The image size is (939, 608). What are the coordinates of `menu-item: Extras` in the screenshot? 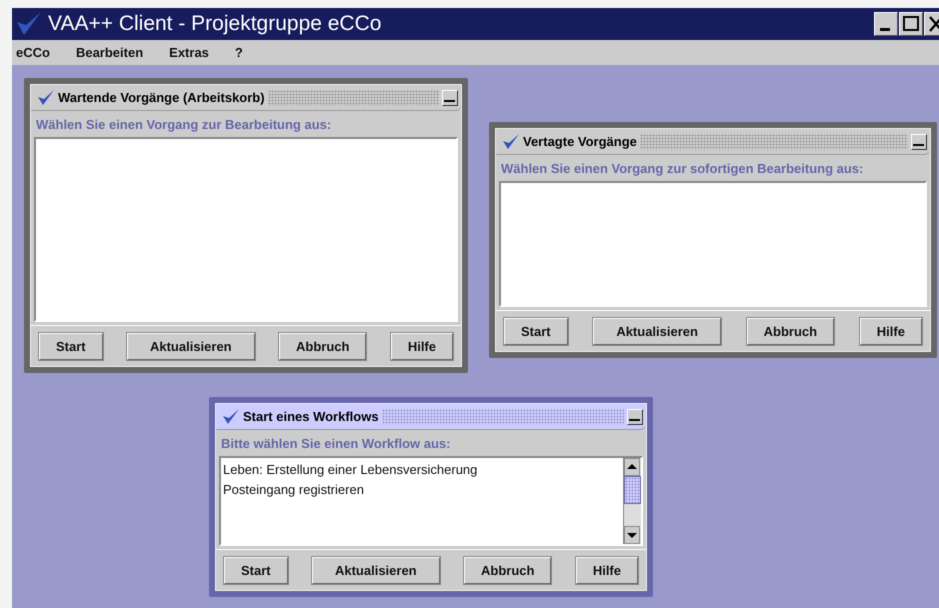 It's located at (191, 52).